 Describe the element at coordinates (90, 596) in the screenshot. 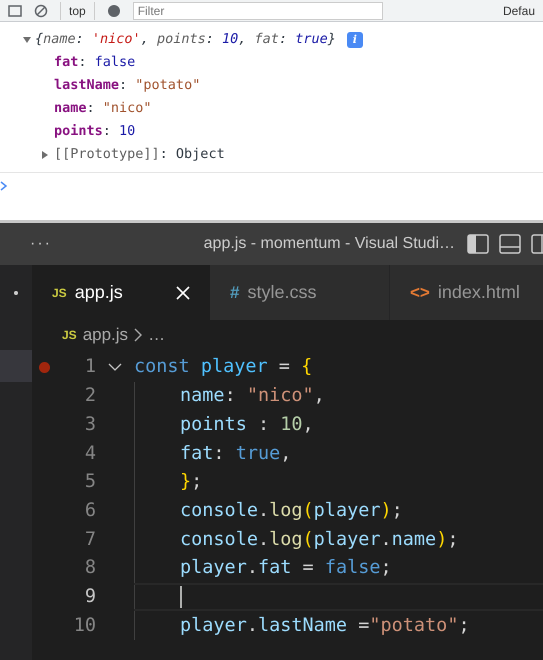

I see `line-number: 9` at that location.